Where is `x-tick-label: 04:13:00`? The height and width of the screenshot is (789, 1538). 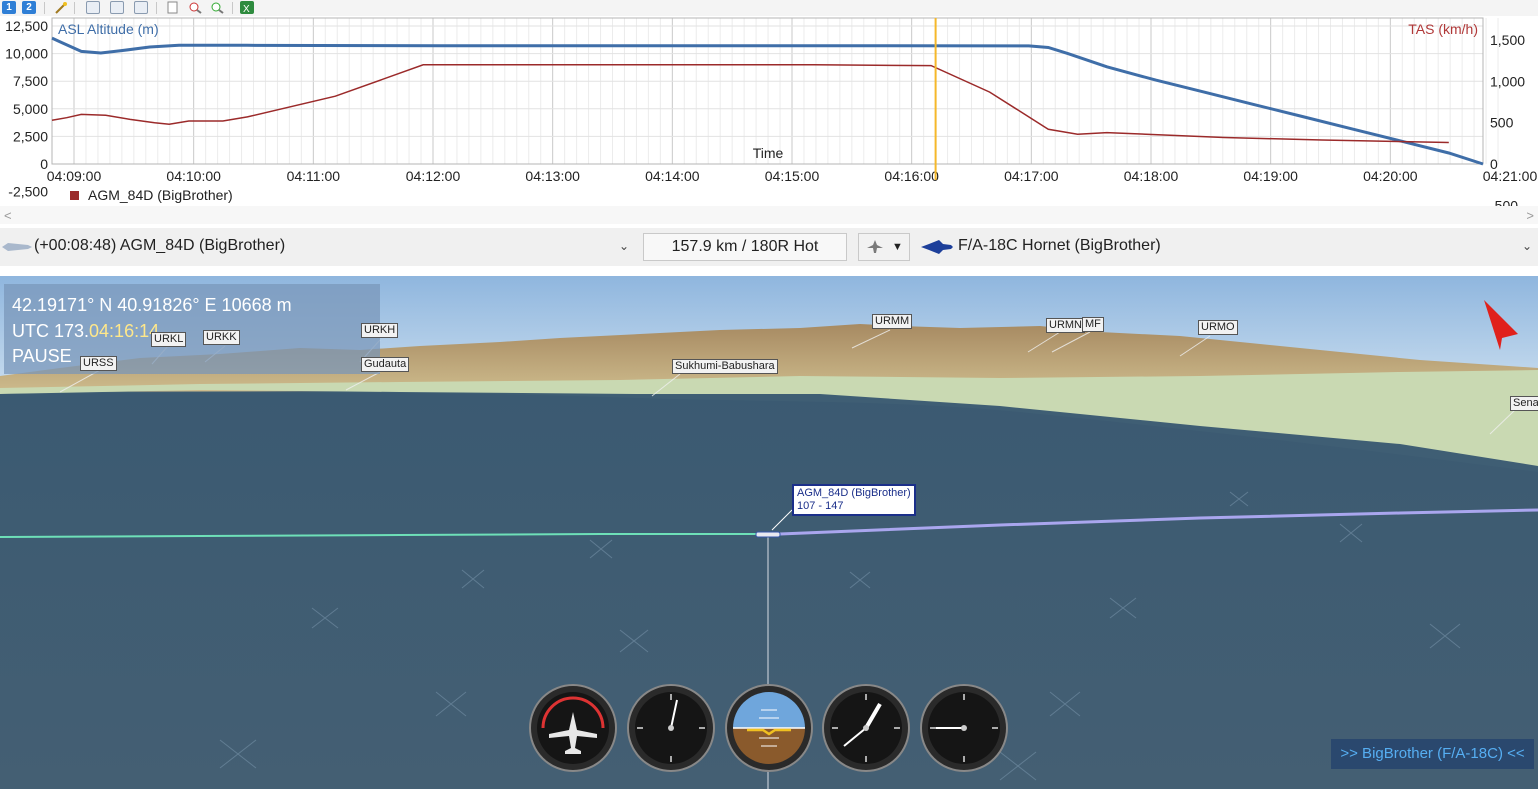 x-tick-label: 04:13:00 is located at coordinates (552, 176).